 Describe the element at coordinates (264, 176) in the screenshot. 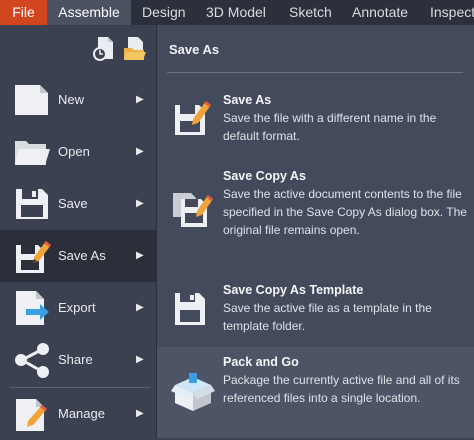

I see `entry-title: Save Copy As` at that location.